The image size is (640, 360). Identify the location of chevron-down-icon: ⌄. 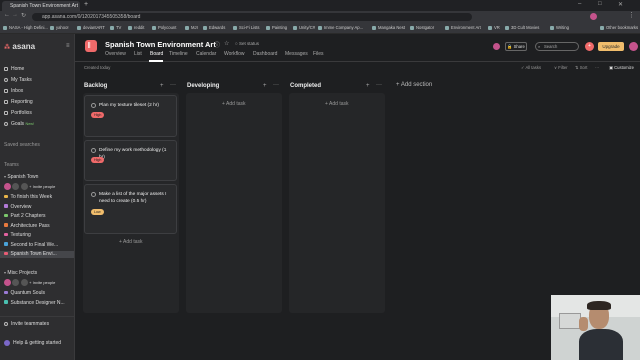
(207, 43).